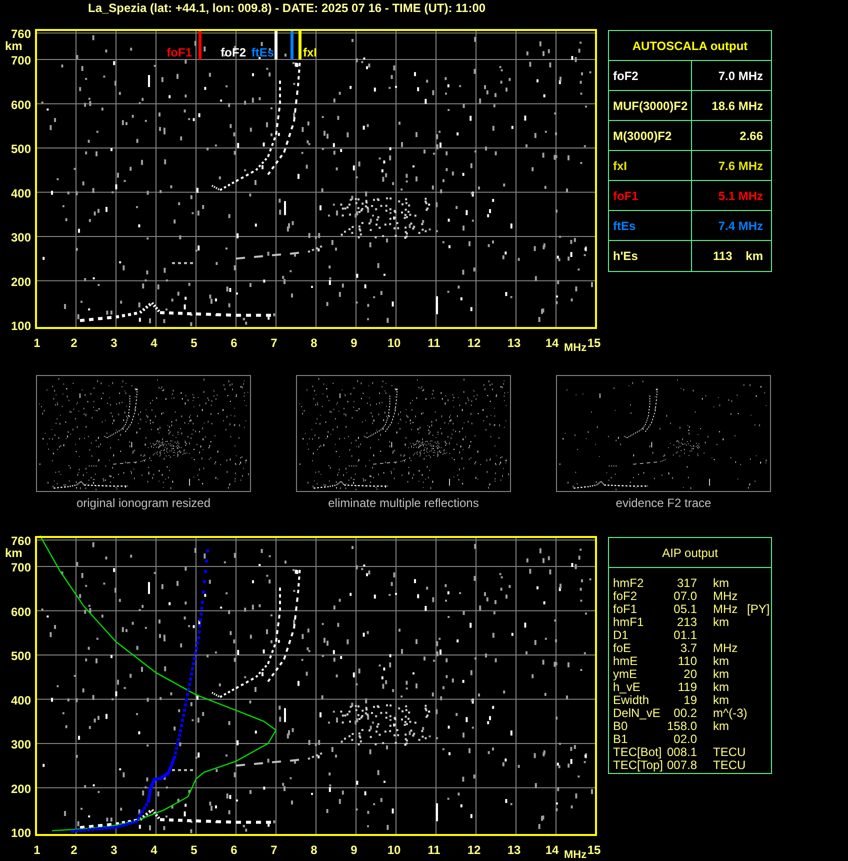 The height and width of the screenshot is (861, 848). Describe the element at coordinates (737, 256) in the screenshot. I see `parameter-value: 113 km` at that location.